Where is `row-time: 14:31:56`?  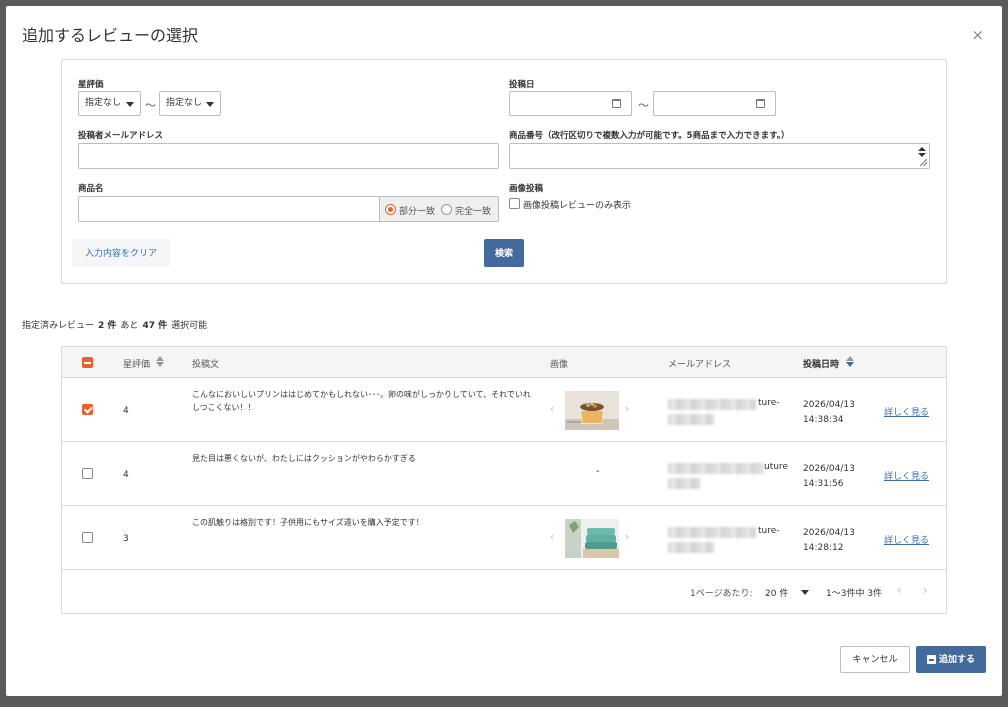
row-time: 14:31:56 is located at coordinates (823, 484).